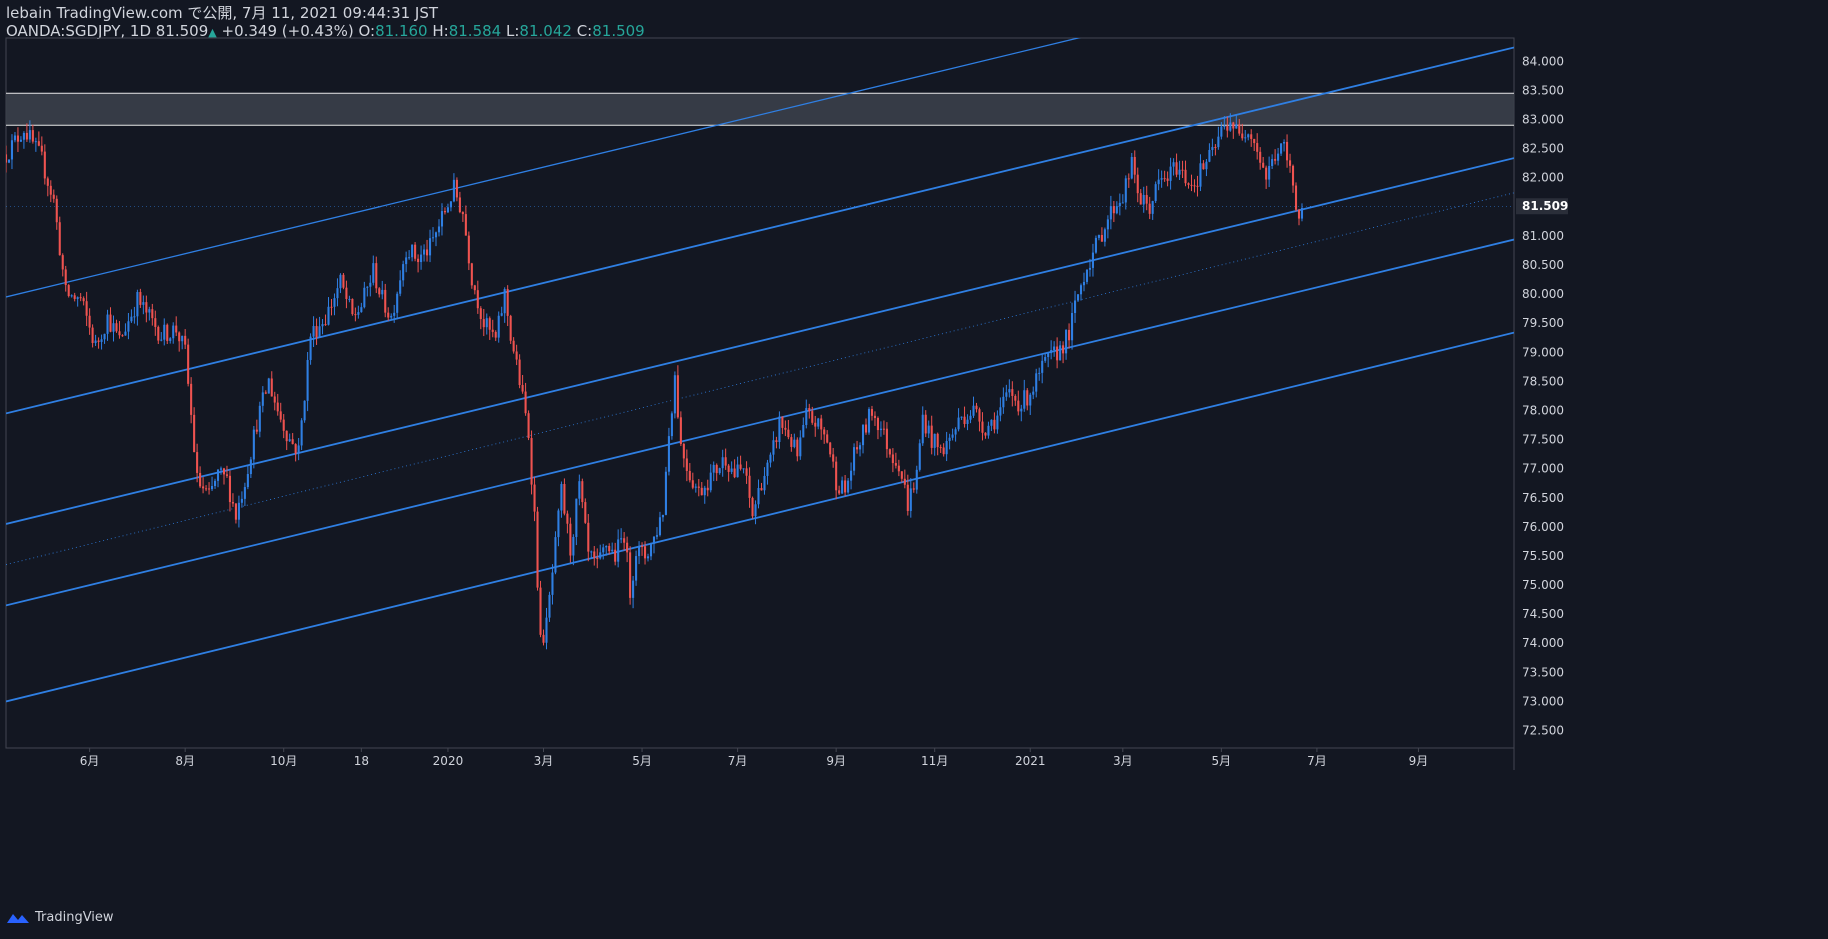 This screenshot has width=1828, height=939. What do you see at coordinates (1222, 761) in the screenshot?
I see `x-tick-label: 5月` at bounding box center [1222, 761].